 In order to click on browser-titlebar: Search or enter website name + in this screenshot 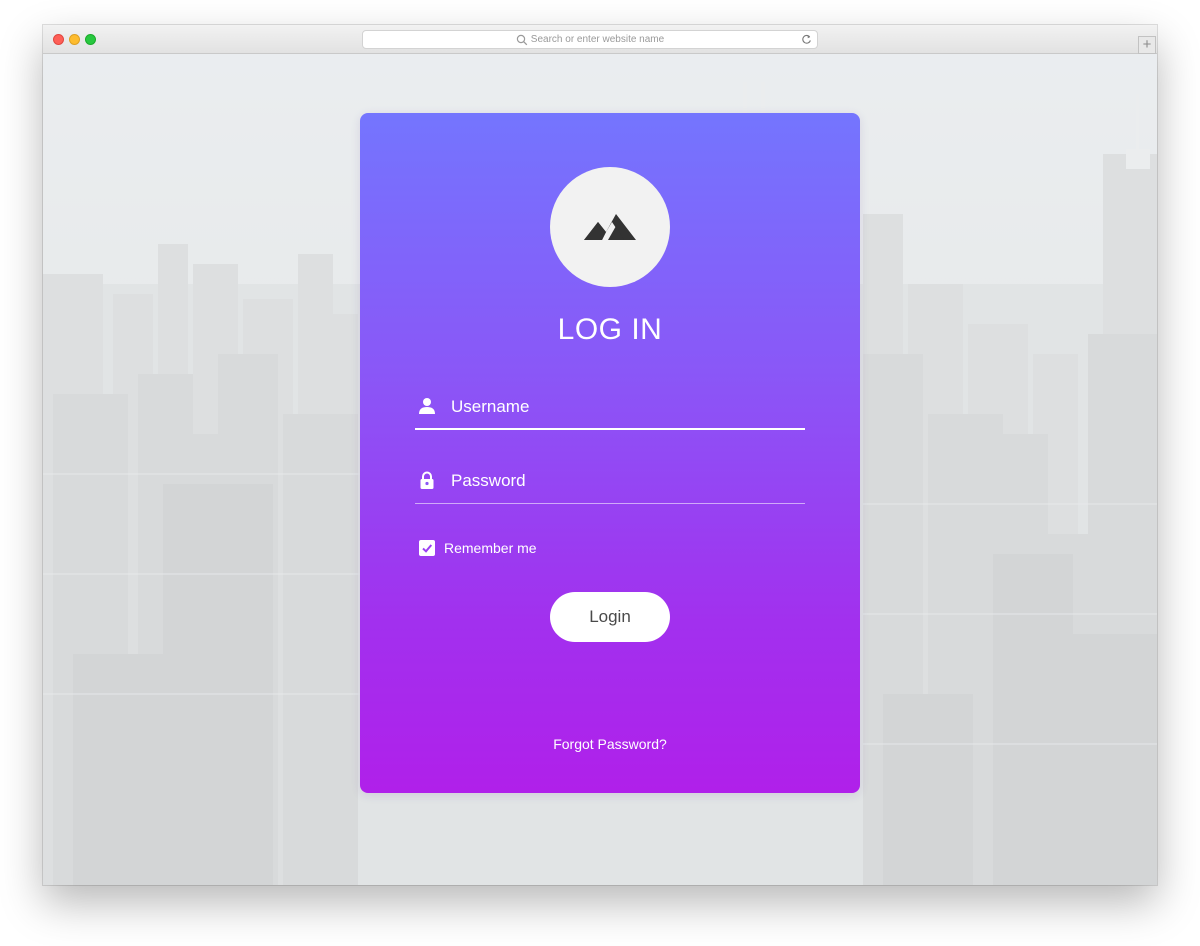, I will do `click(600, 39)`.